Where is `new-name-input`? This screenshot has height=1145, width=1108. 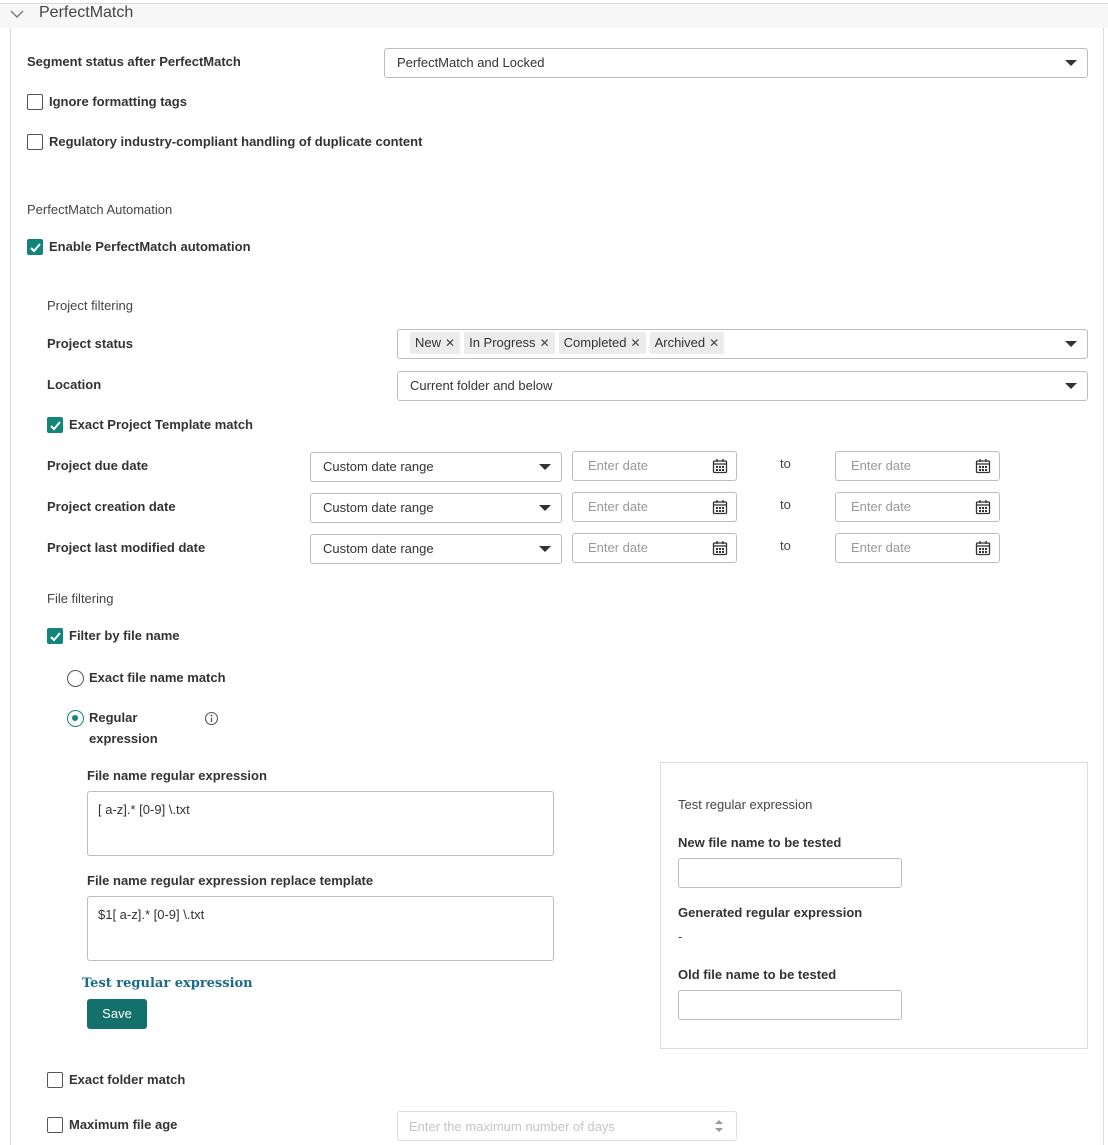
new-name-input is located at coordinates (790, 873).